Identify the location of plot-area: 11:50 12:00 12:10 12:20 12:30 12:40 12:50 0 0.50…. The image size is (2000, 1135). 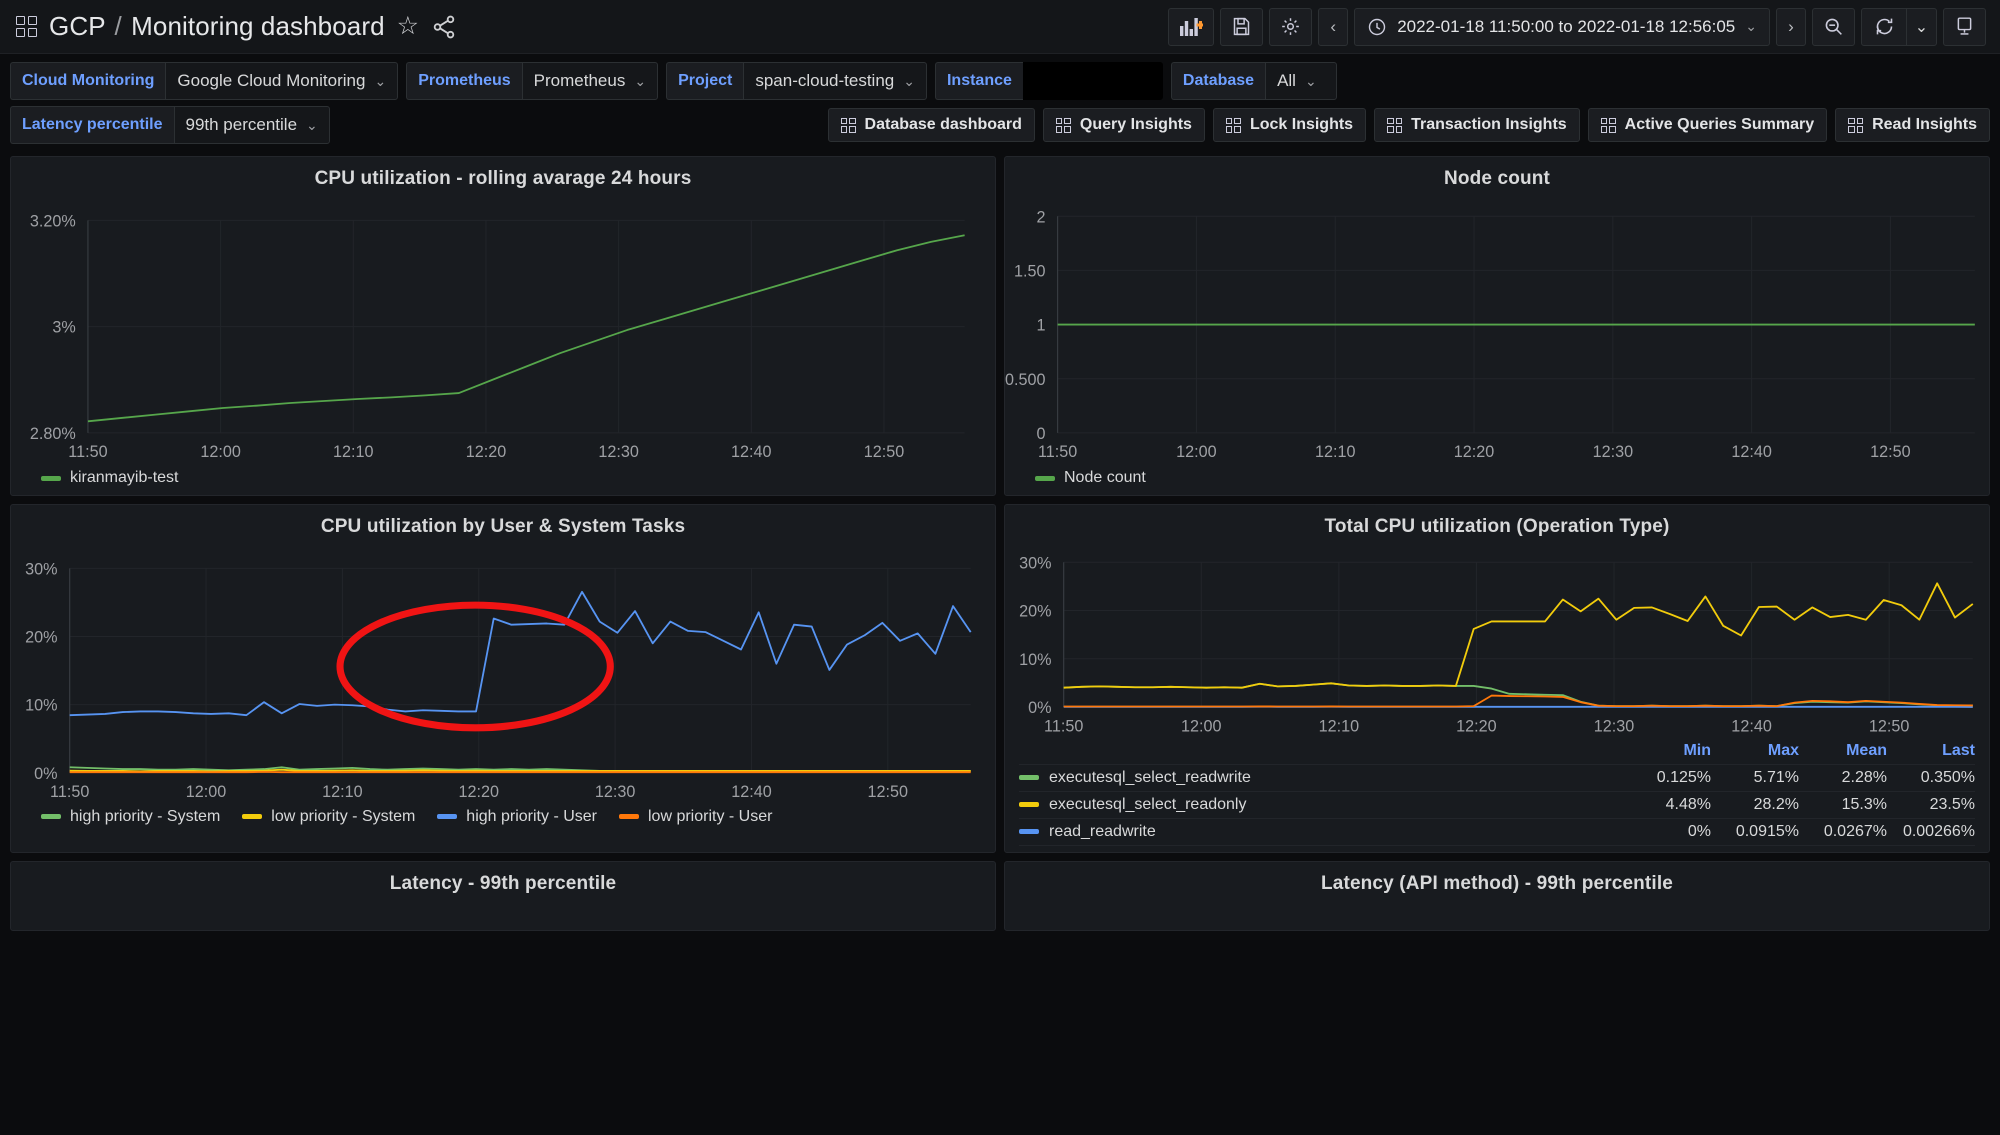
(1497, 330).